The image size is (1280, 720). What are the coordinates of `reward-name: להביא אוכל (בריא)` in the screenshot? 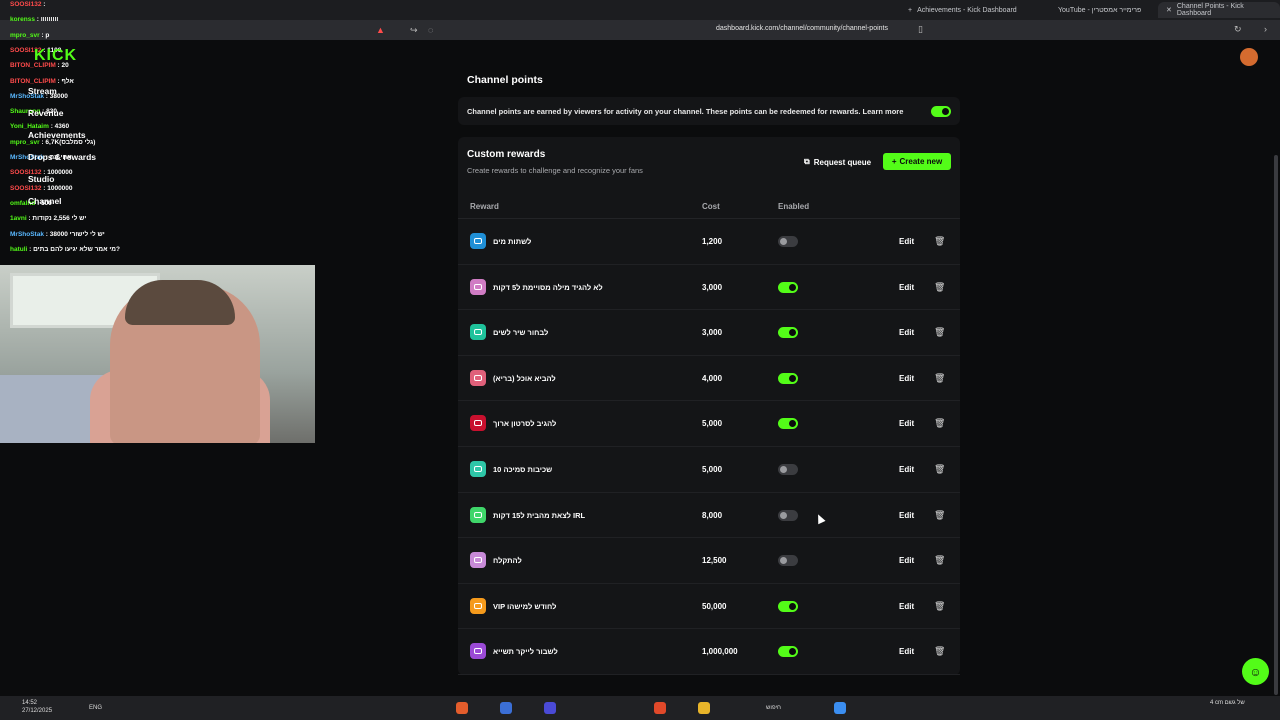 It's located at (524, 378).